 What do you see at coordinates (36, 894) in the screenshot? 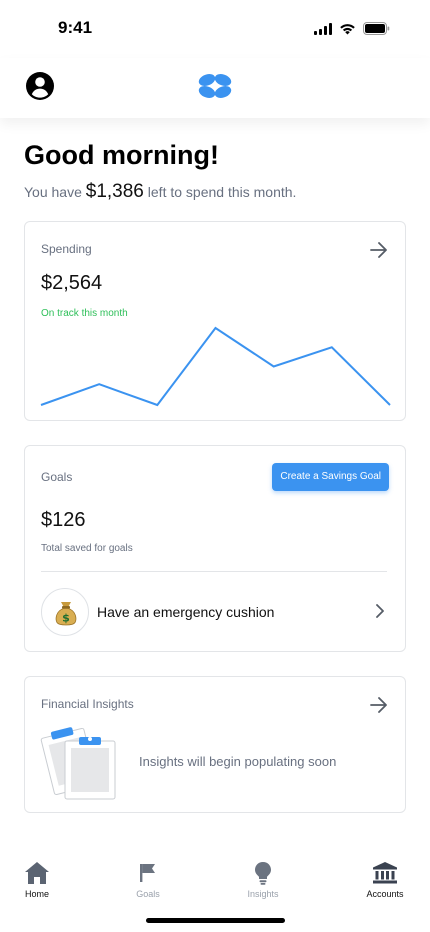
I see `tab-label: Home` at bounding box center [36, 894].